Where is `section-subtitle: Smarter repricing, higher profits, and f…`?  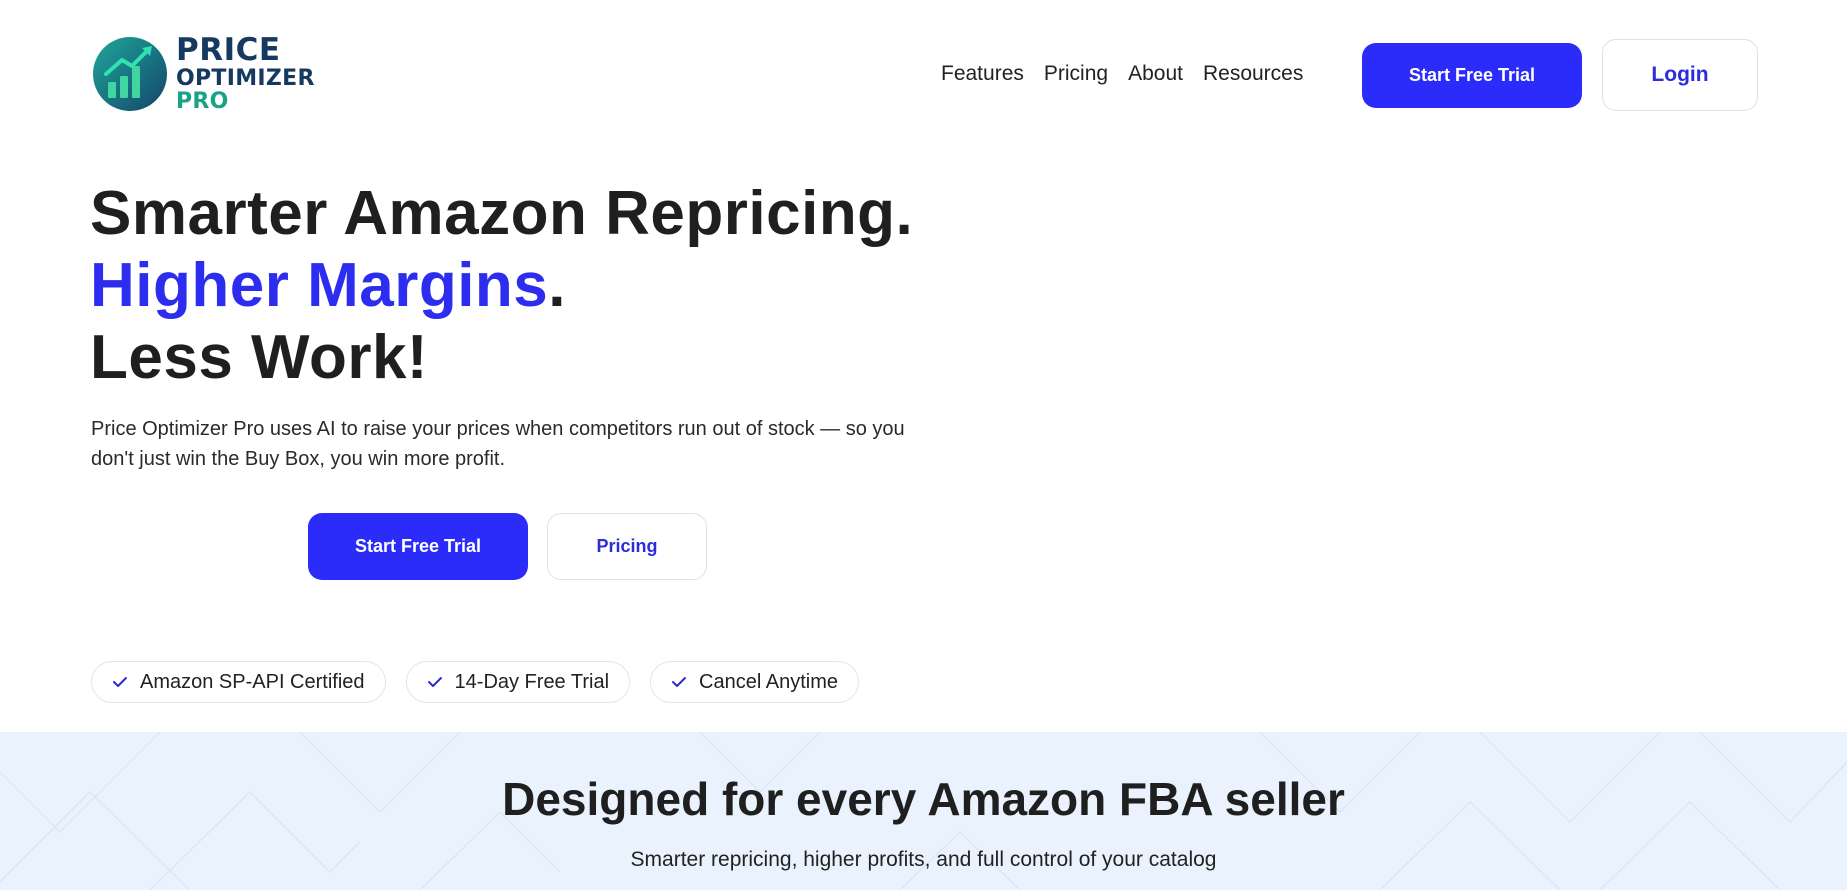
section-subtitle: Smarter repricing, higher profits, and f… is located at coordinates (923, 859).